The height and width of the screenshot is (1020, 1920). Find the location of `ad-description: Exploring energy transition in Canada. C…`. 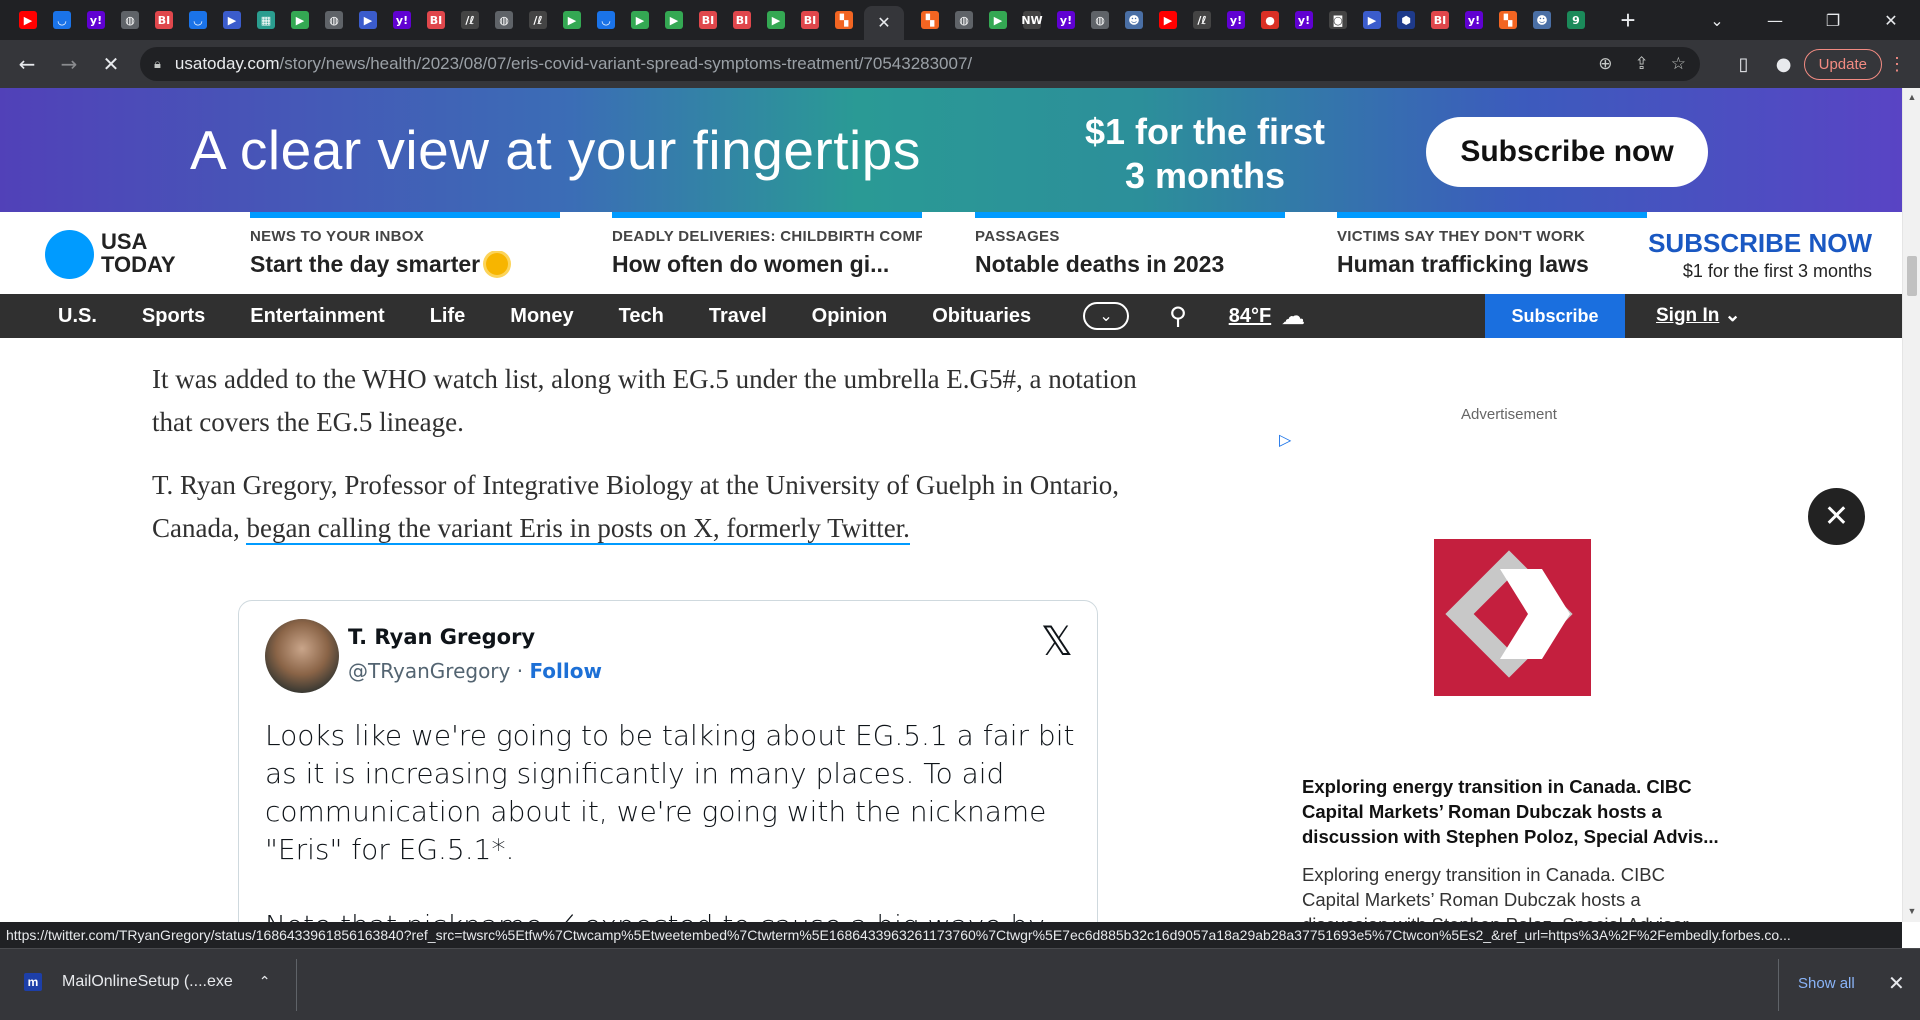

ad-description: Exploring energy transition in Canada. C… is located at coordinates (1512, 892).